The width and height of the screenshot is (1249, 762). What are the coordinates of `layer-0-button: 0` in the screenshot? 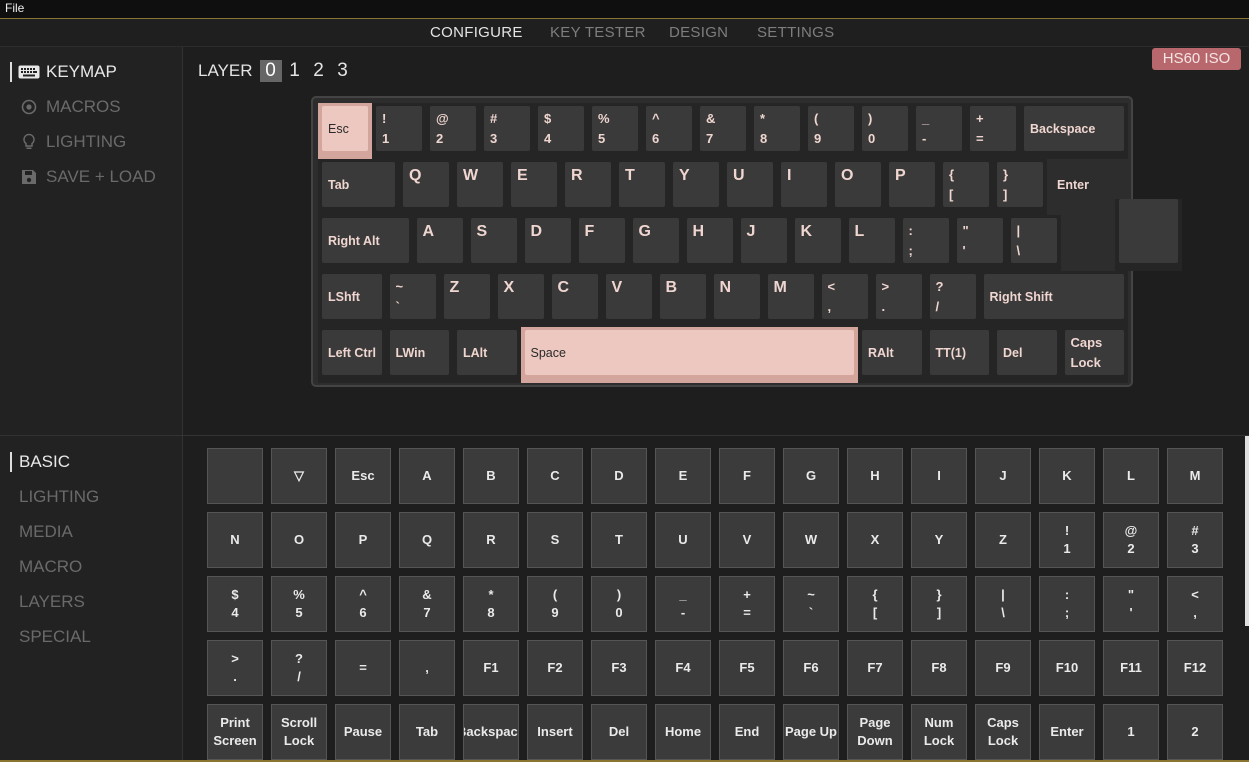 It's located at (270, 71).